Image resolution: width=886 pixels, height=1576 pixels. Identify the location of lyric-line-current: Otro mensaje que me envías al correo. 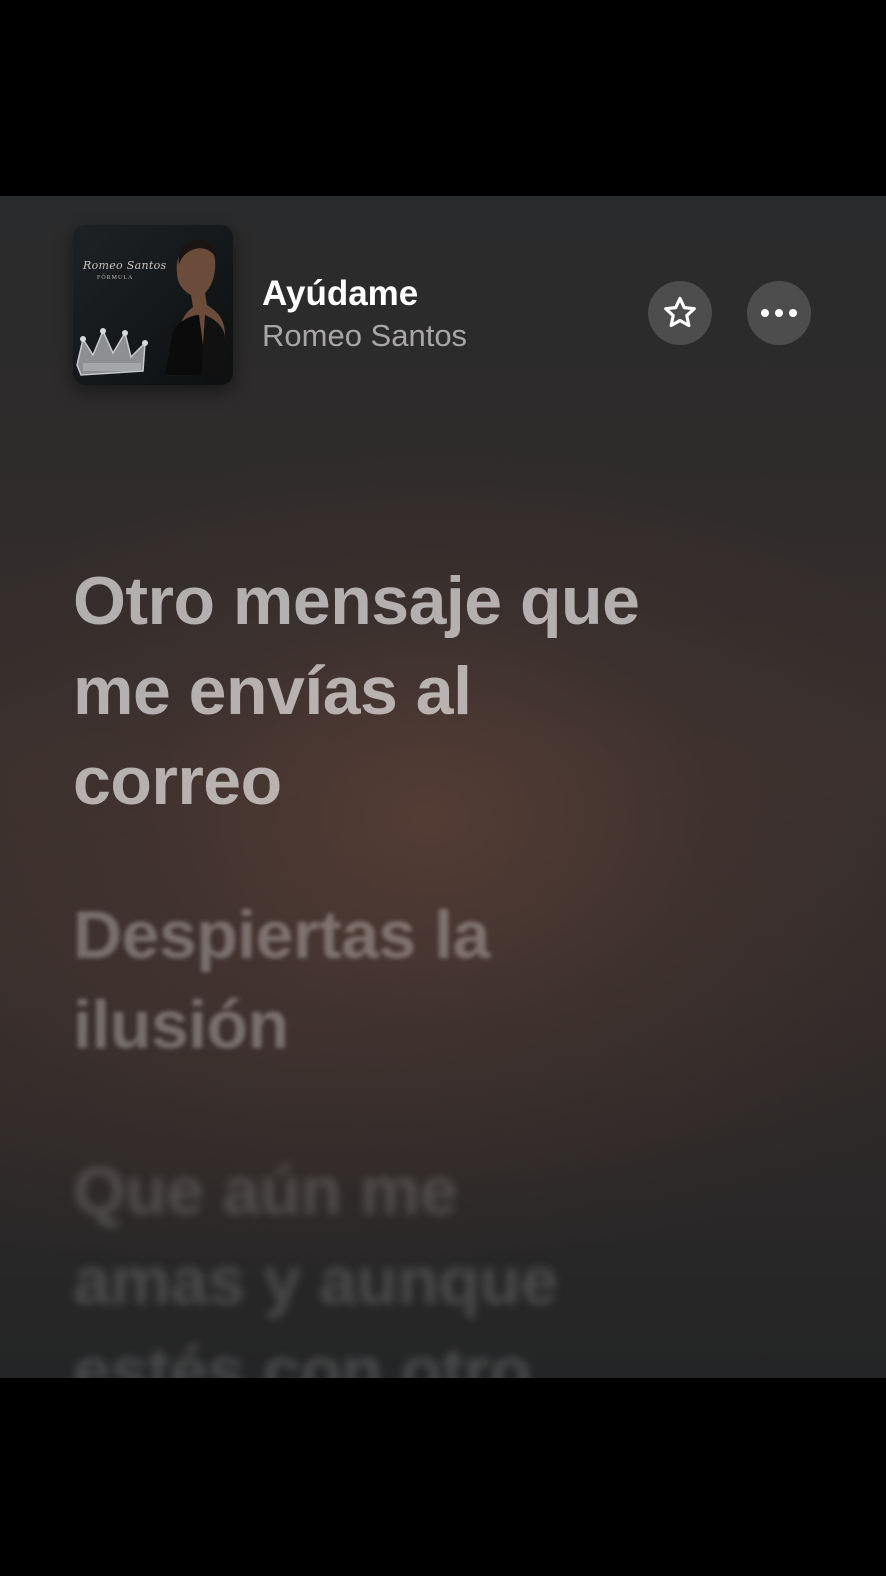
(413, 691).